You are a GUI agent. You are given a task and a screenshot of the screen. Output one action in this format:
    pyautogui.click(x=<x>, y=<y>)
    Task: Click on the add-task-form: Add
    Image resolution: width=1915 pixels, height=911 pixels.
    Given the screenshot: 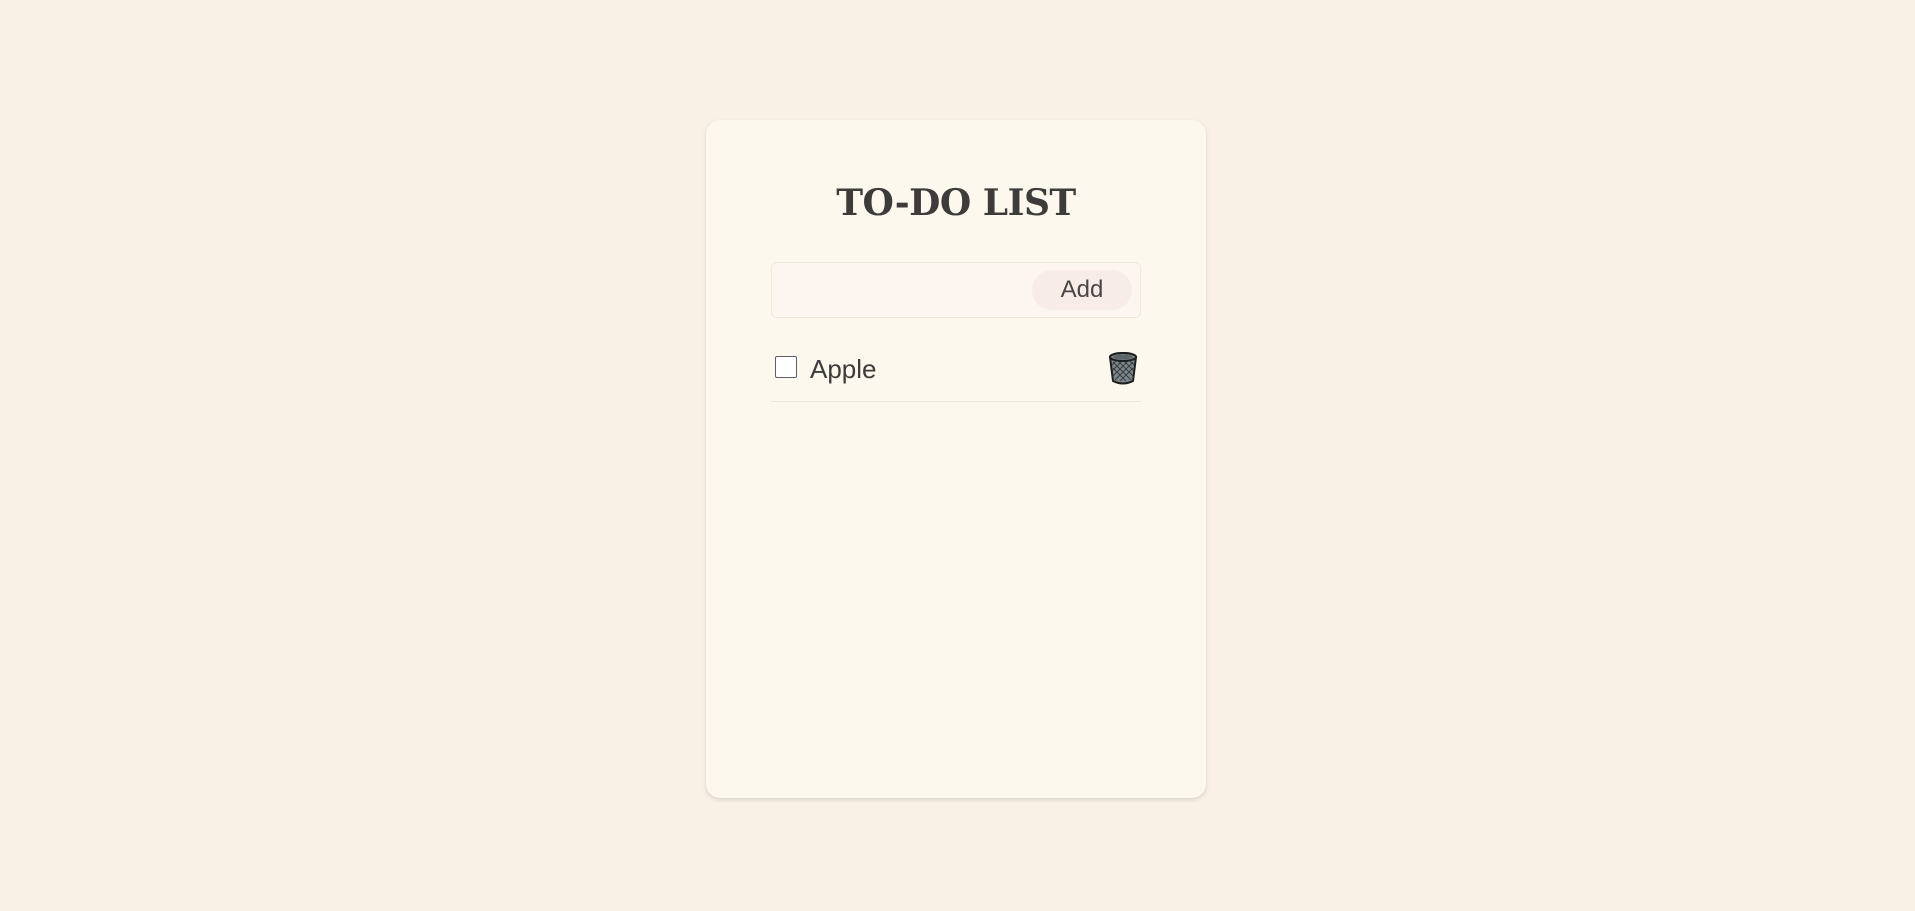 What is the action you would take?
    pyautogui.click(x=956, y=290)
    